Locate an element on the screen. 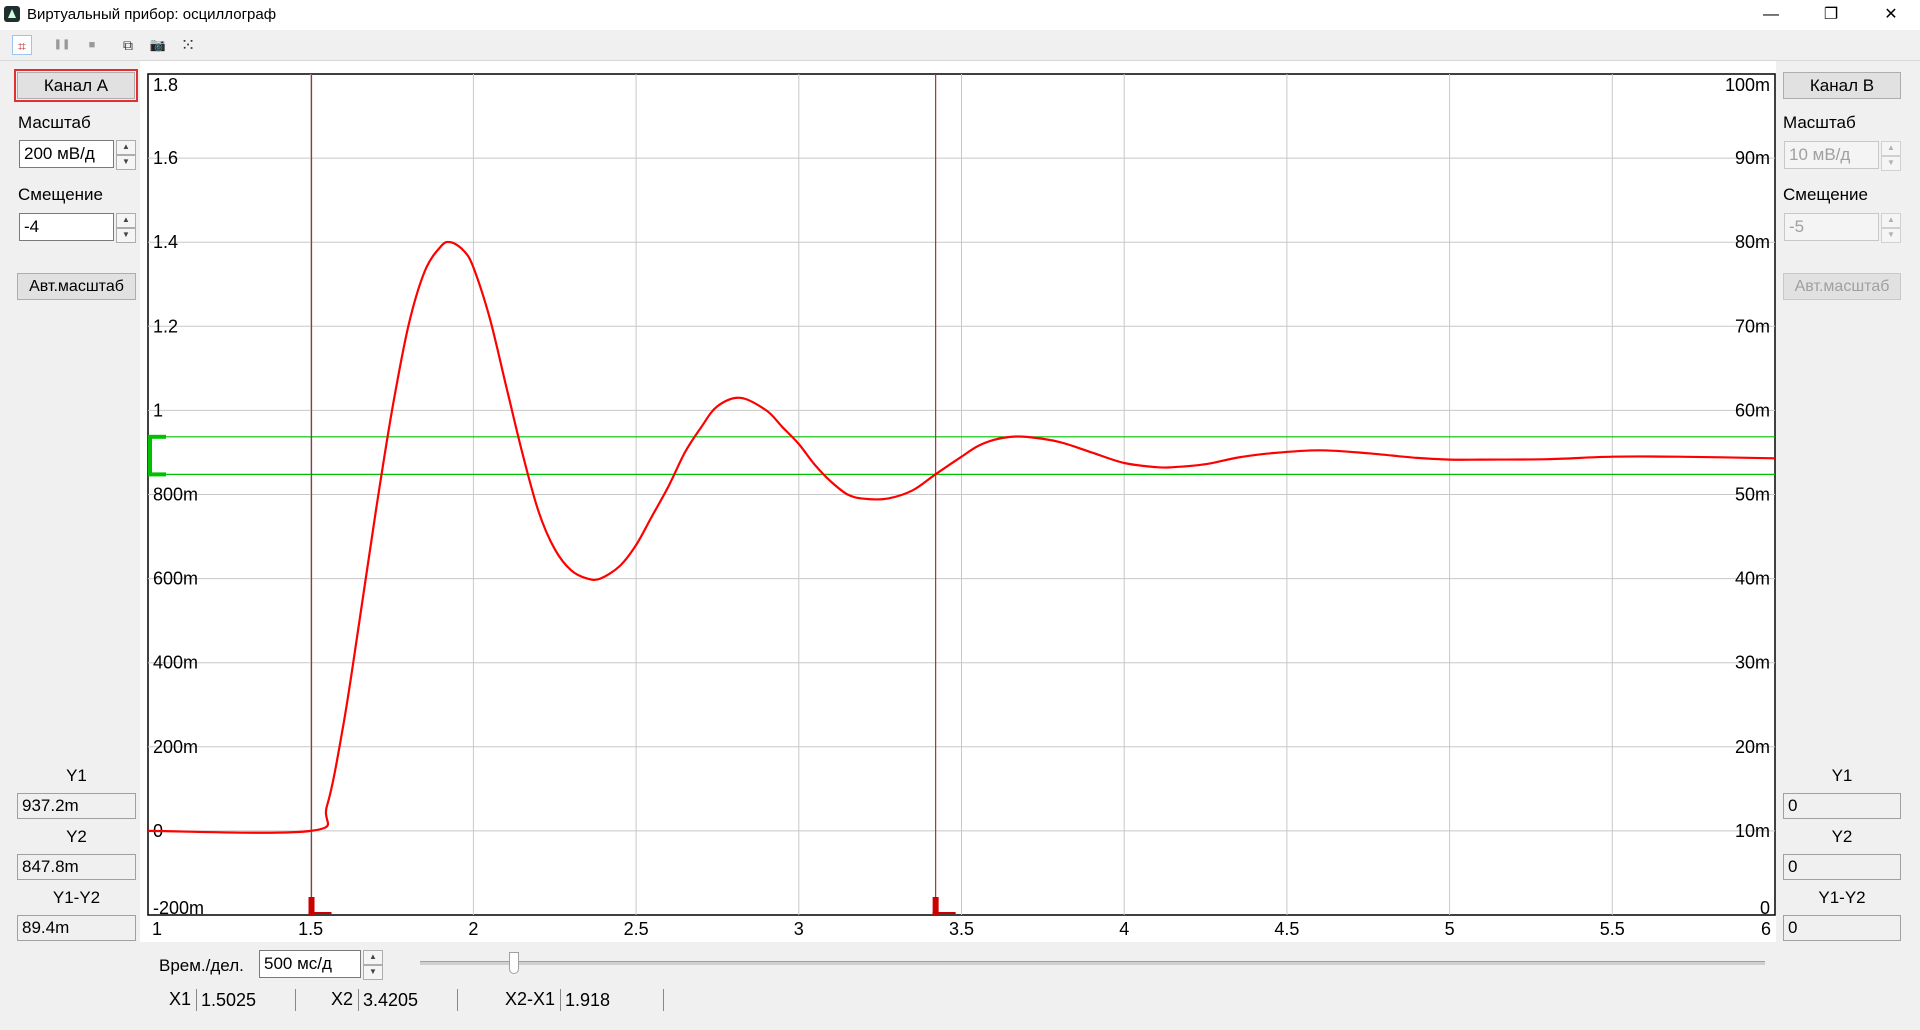 The height and width of the screenshot is (1030, 1920). channel-a-scale-field: 200 мВ/д is located at coordinates (66, 154).